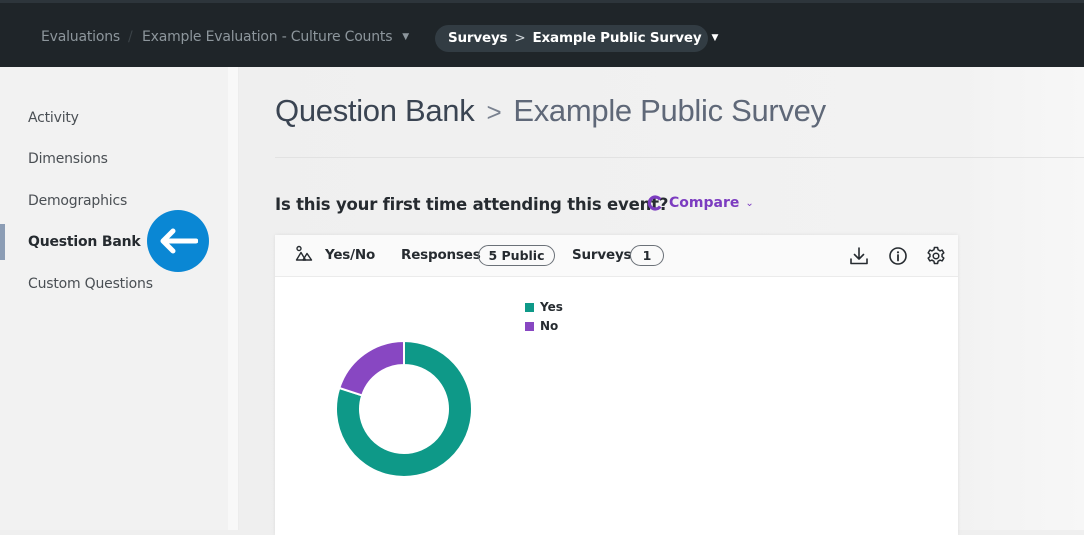 The width and height of the screenshot is (1084, 535). I want to click on question-type-label: Yes/No, so click(350, 255).